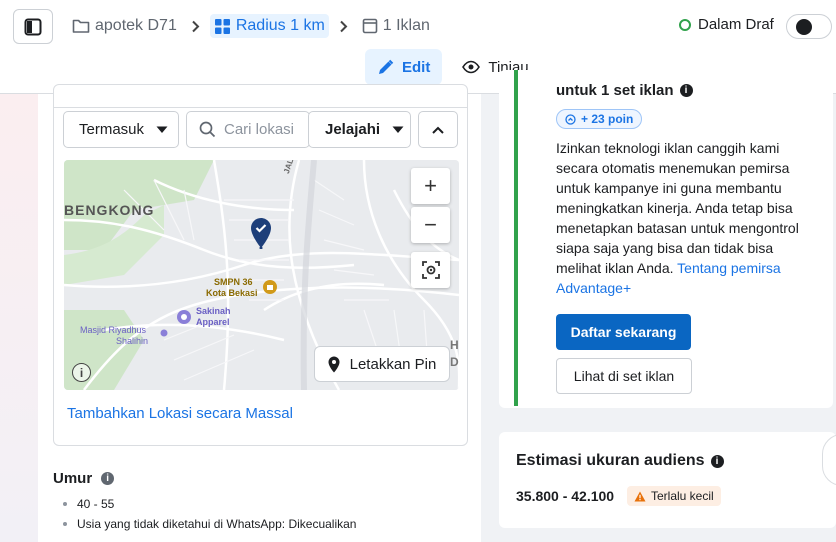 The height and width of the screenshot is (542, 836). What do you see at coordinates (640, 496) in the screenshot?
I see `warning-icon` at bounding box center [640, 496].